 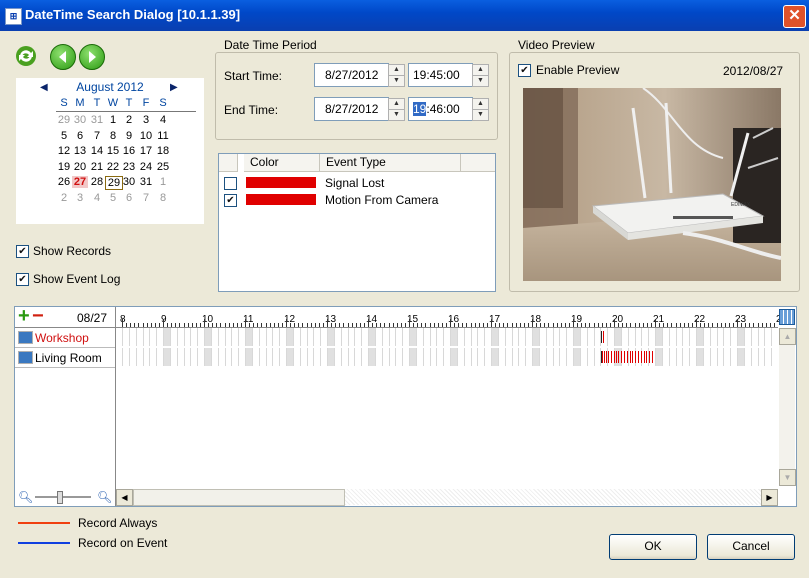 What do you see at coordinates (228, 163) in the screenshot?
I see `check-column-header` at bounding box center [228, 163].